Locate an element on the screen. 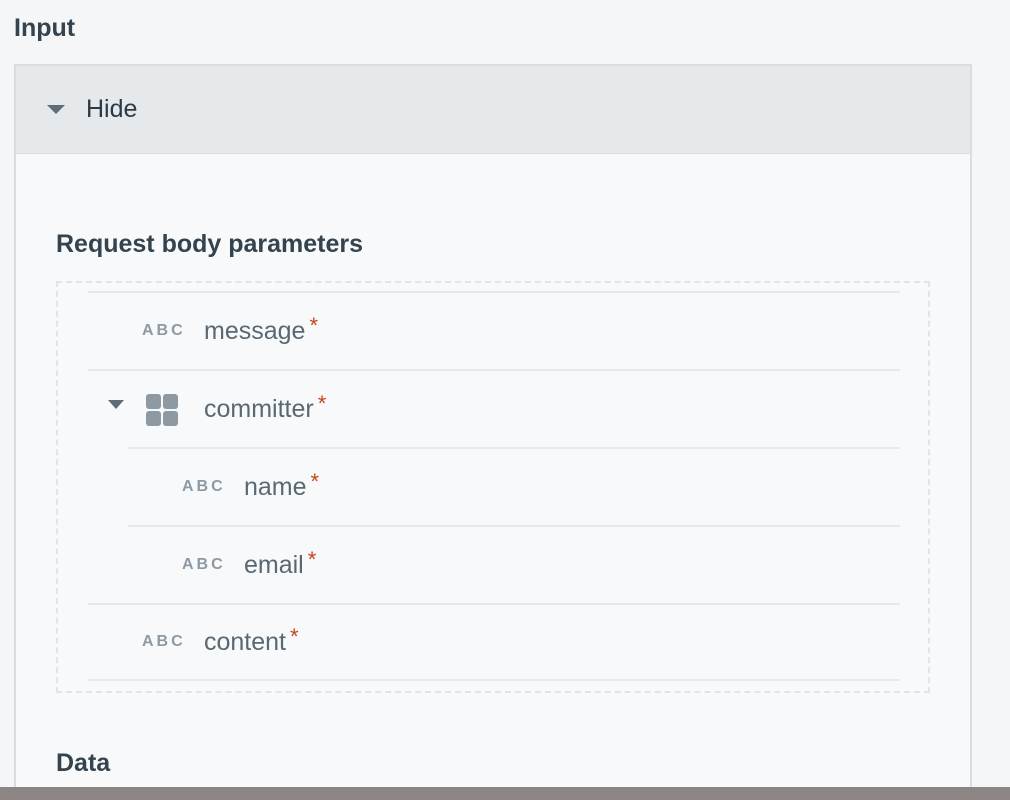 This screenshot has width=1010, height=800. param-name: message * is located at coordinates (261, 328).